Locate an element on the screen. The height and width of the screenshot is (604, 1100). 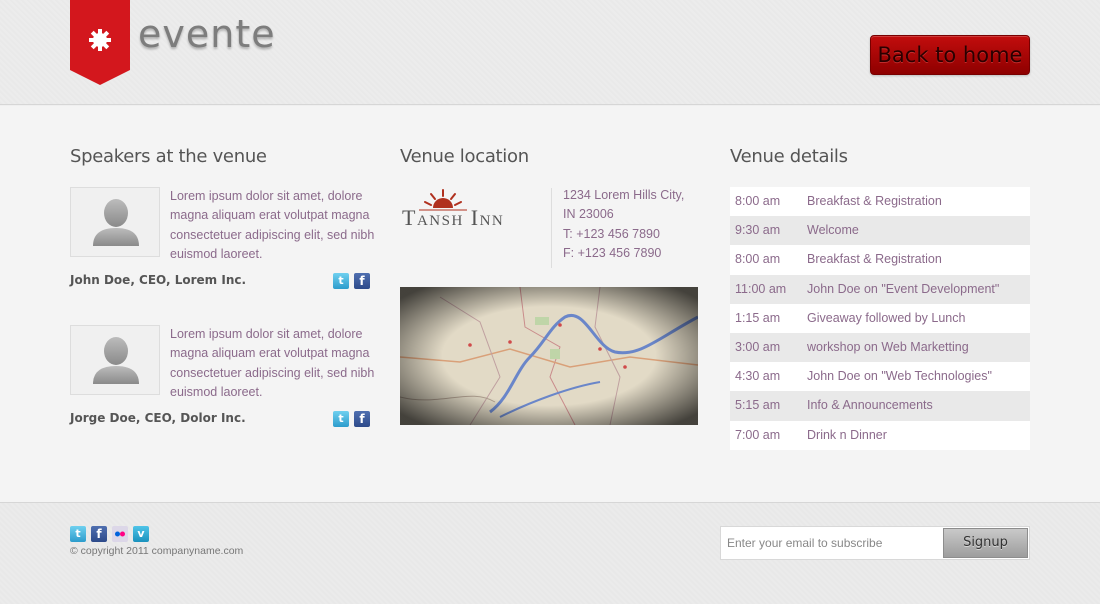
flickr-dots is located at coordinates (120, 534).